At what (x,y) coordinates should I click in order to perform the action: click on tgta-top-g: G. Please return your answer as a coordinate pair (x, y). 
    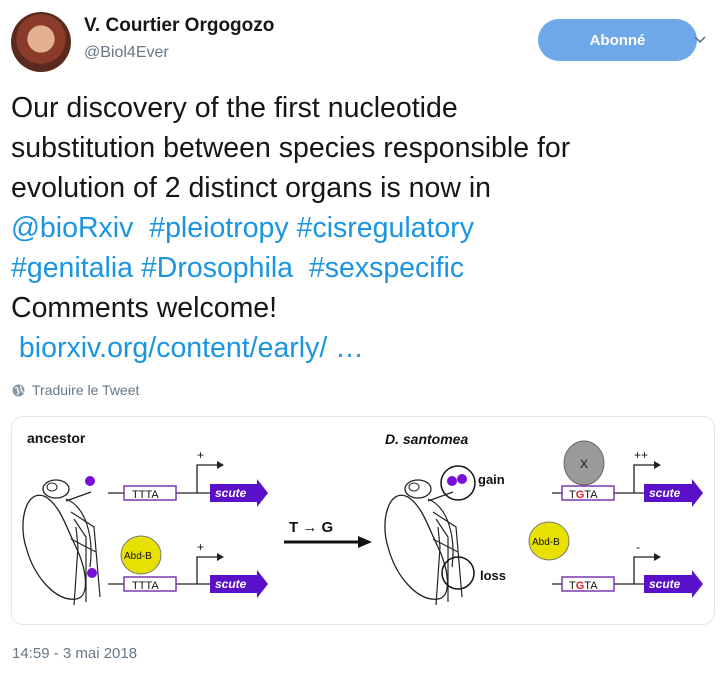
    Looking at the image, I should click on (580, 495).